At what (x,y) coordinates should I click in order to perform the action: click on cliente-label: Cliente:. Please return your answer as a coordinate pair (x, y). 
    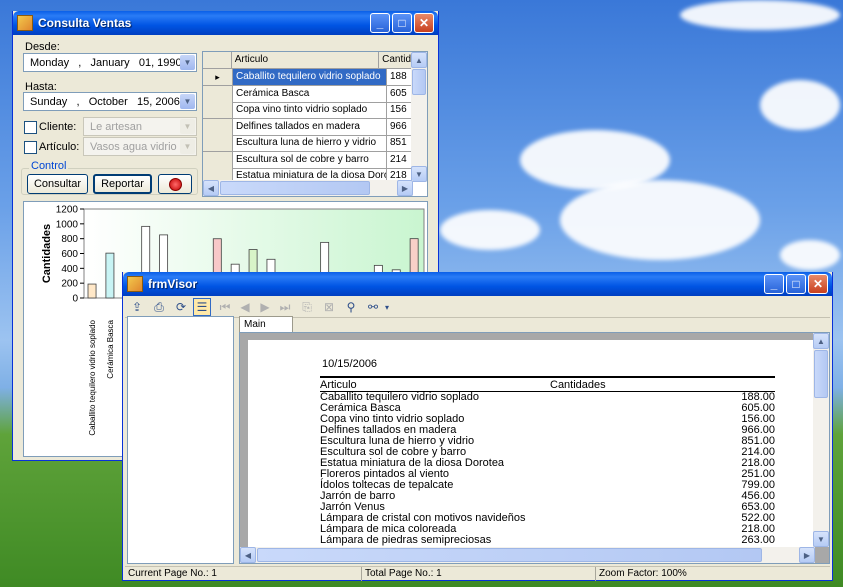
    Looking at the image, I should click on (58, 127).